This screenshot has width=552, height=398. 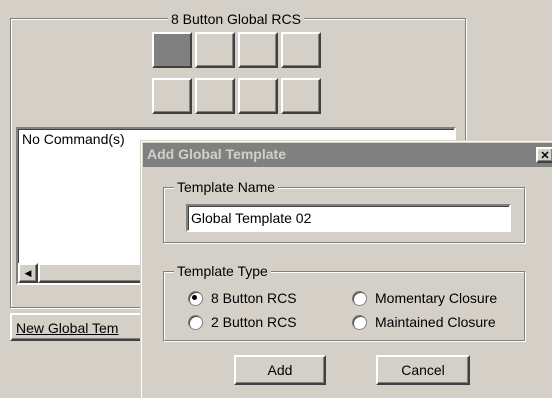 I want to click on radio-2-button-rcs-indicator, so click(x=195, y=322).